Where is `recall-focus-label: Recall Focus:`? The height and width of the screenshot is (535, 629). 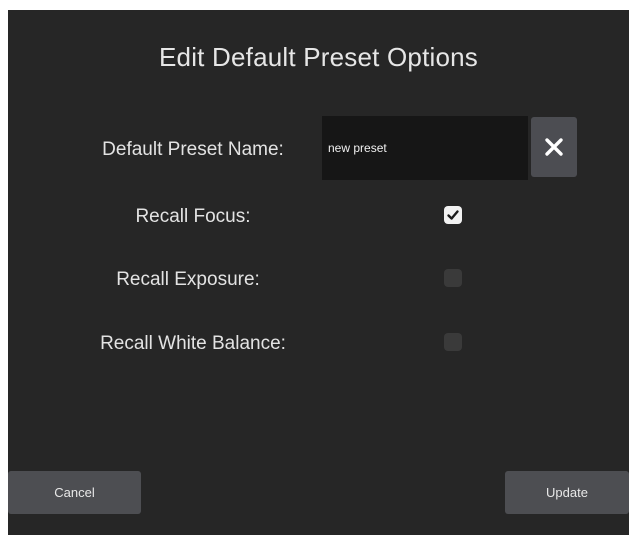
recall-focus-label: Recall Focus: is located at coordinates (193, 216).